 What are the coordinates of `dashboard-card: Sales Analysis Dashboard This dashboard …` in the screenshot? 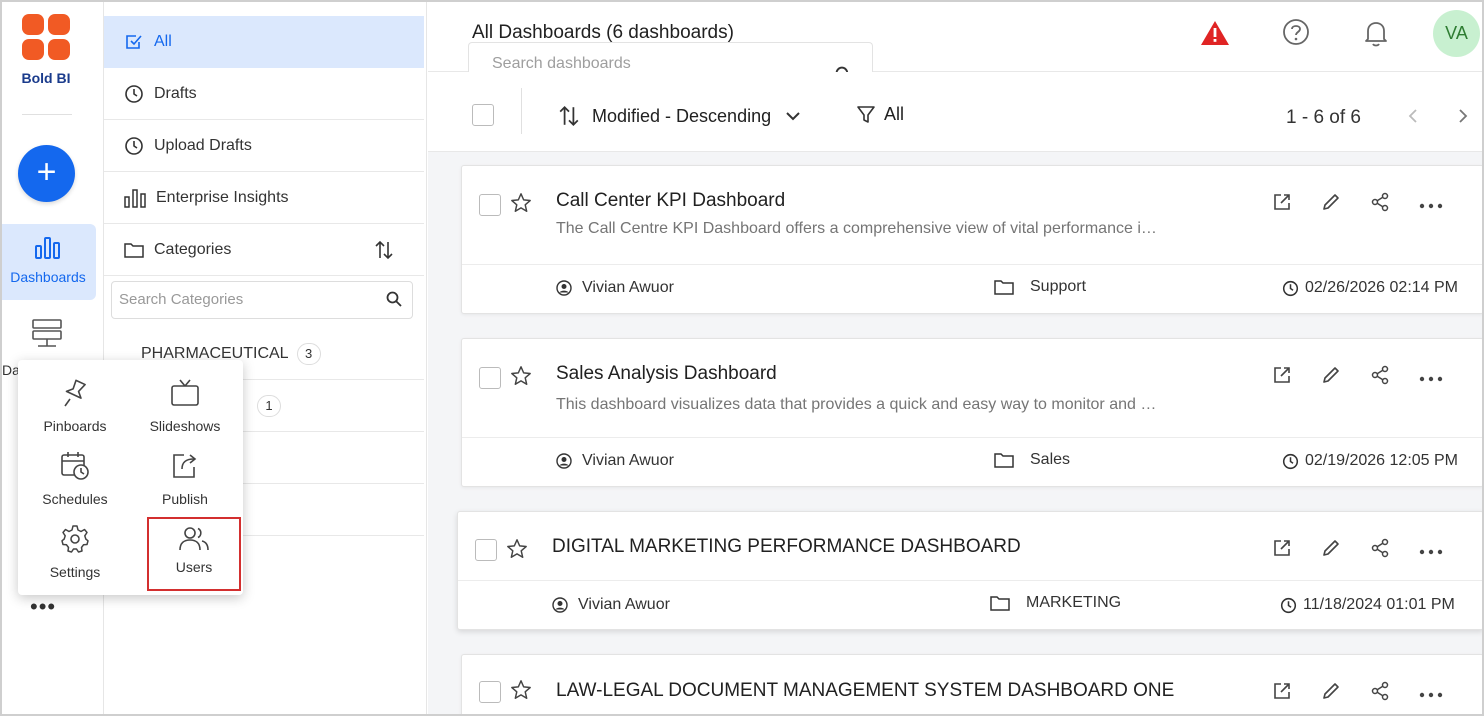 It's located at (972, 412).